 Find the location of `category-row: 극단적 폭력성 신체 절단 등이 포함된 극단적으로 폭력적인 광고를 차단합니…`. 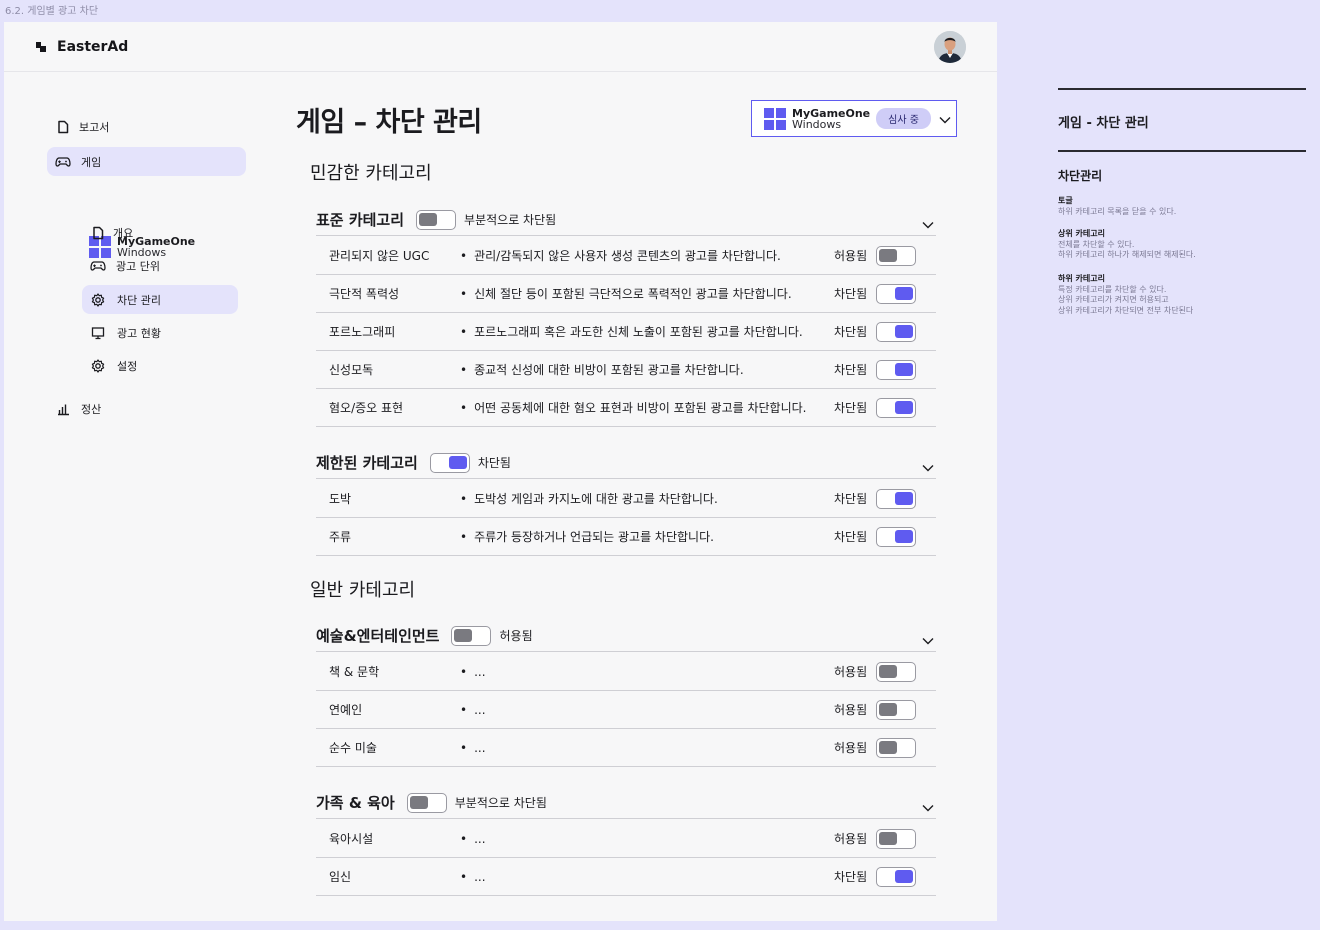

category-row: 극단적 폭력성 신체 절단 등이 포함된 극단적으로 폭력적인 광고를 차단합니… is located at coordinates (626, 294).